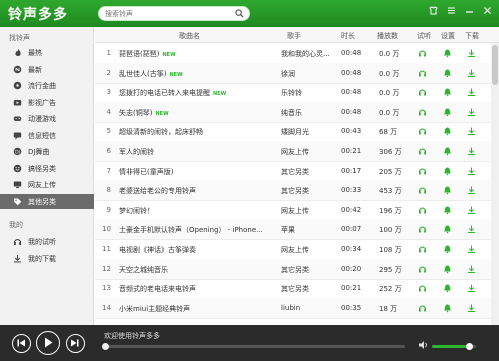 This screenshot has width=499, height=361. I want to click on menu-icon, so click(451, 10).